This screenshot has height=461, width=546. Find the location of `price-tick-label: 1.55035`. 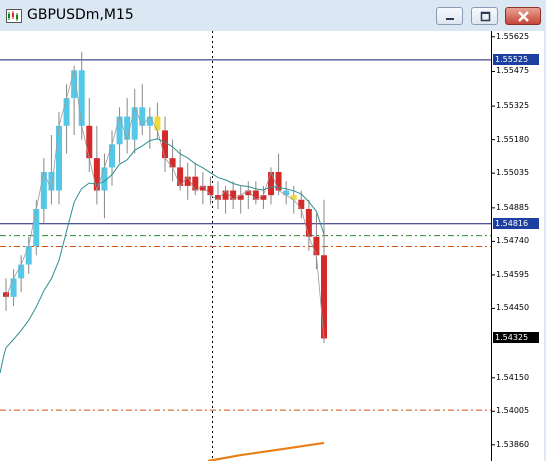

price-tick-label: 1.55035 is located at coordinates (513, 173).